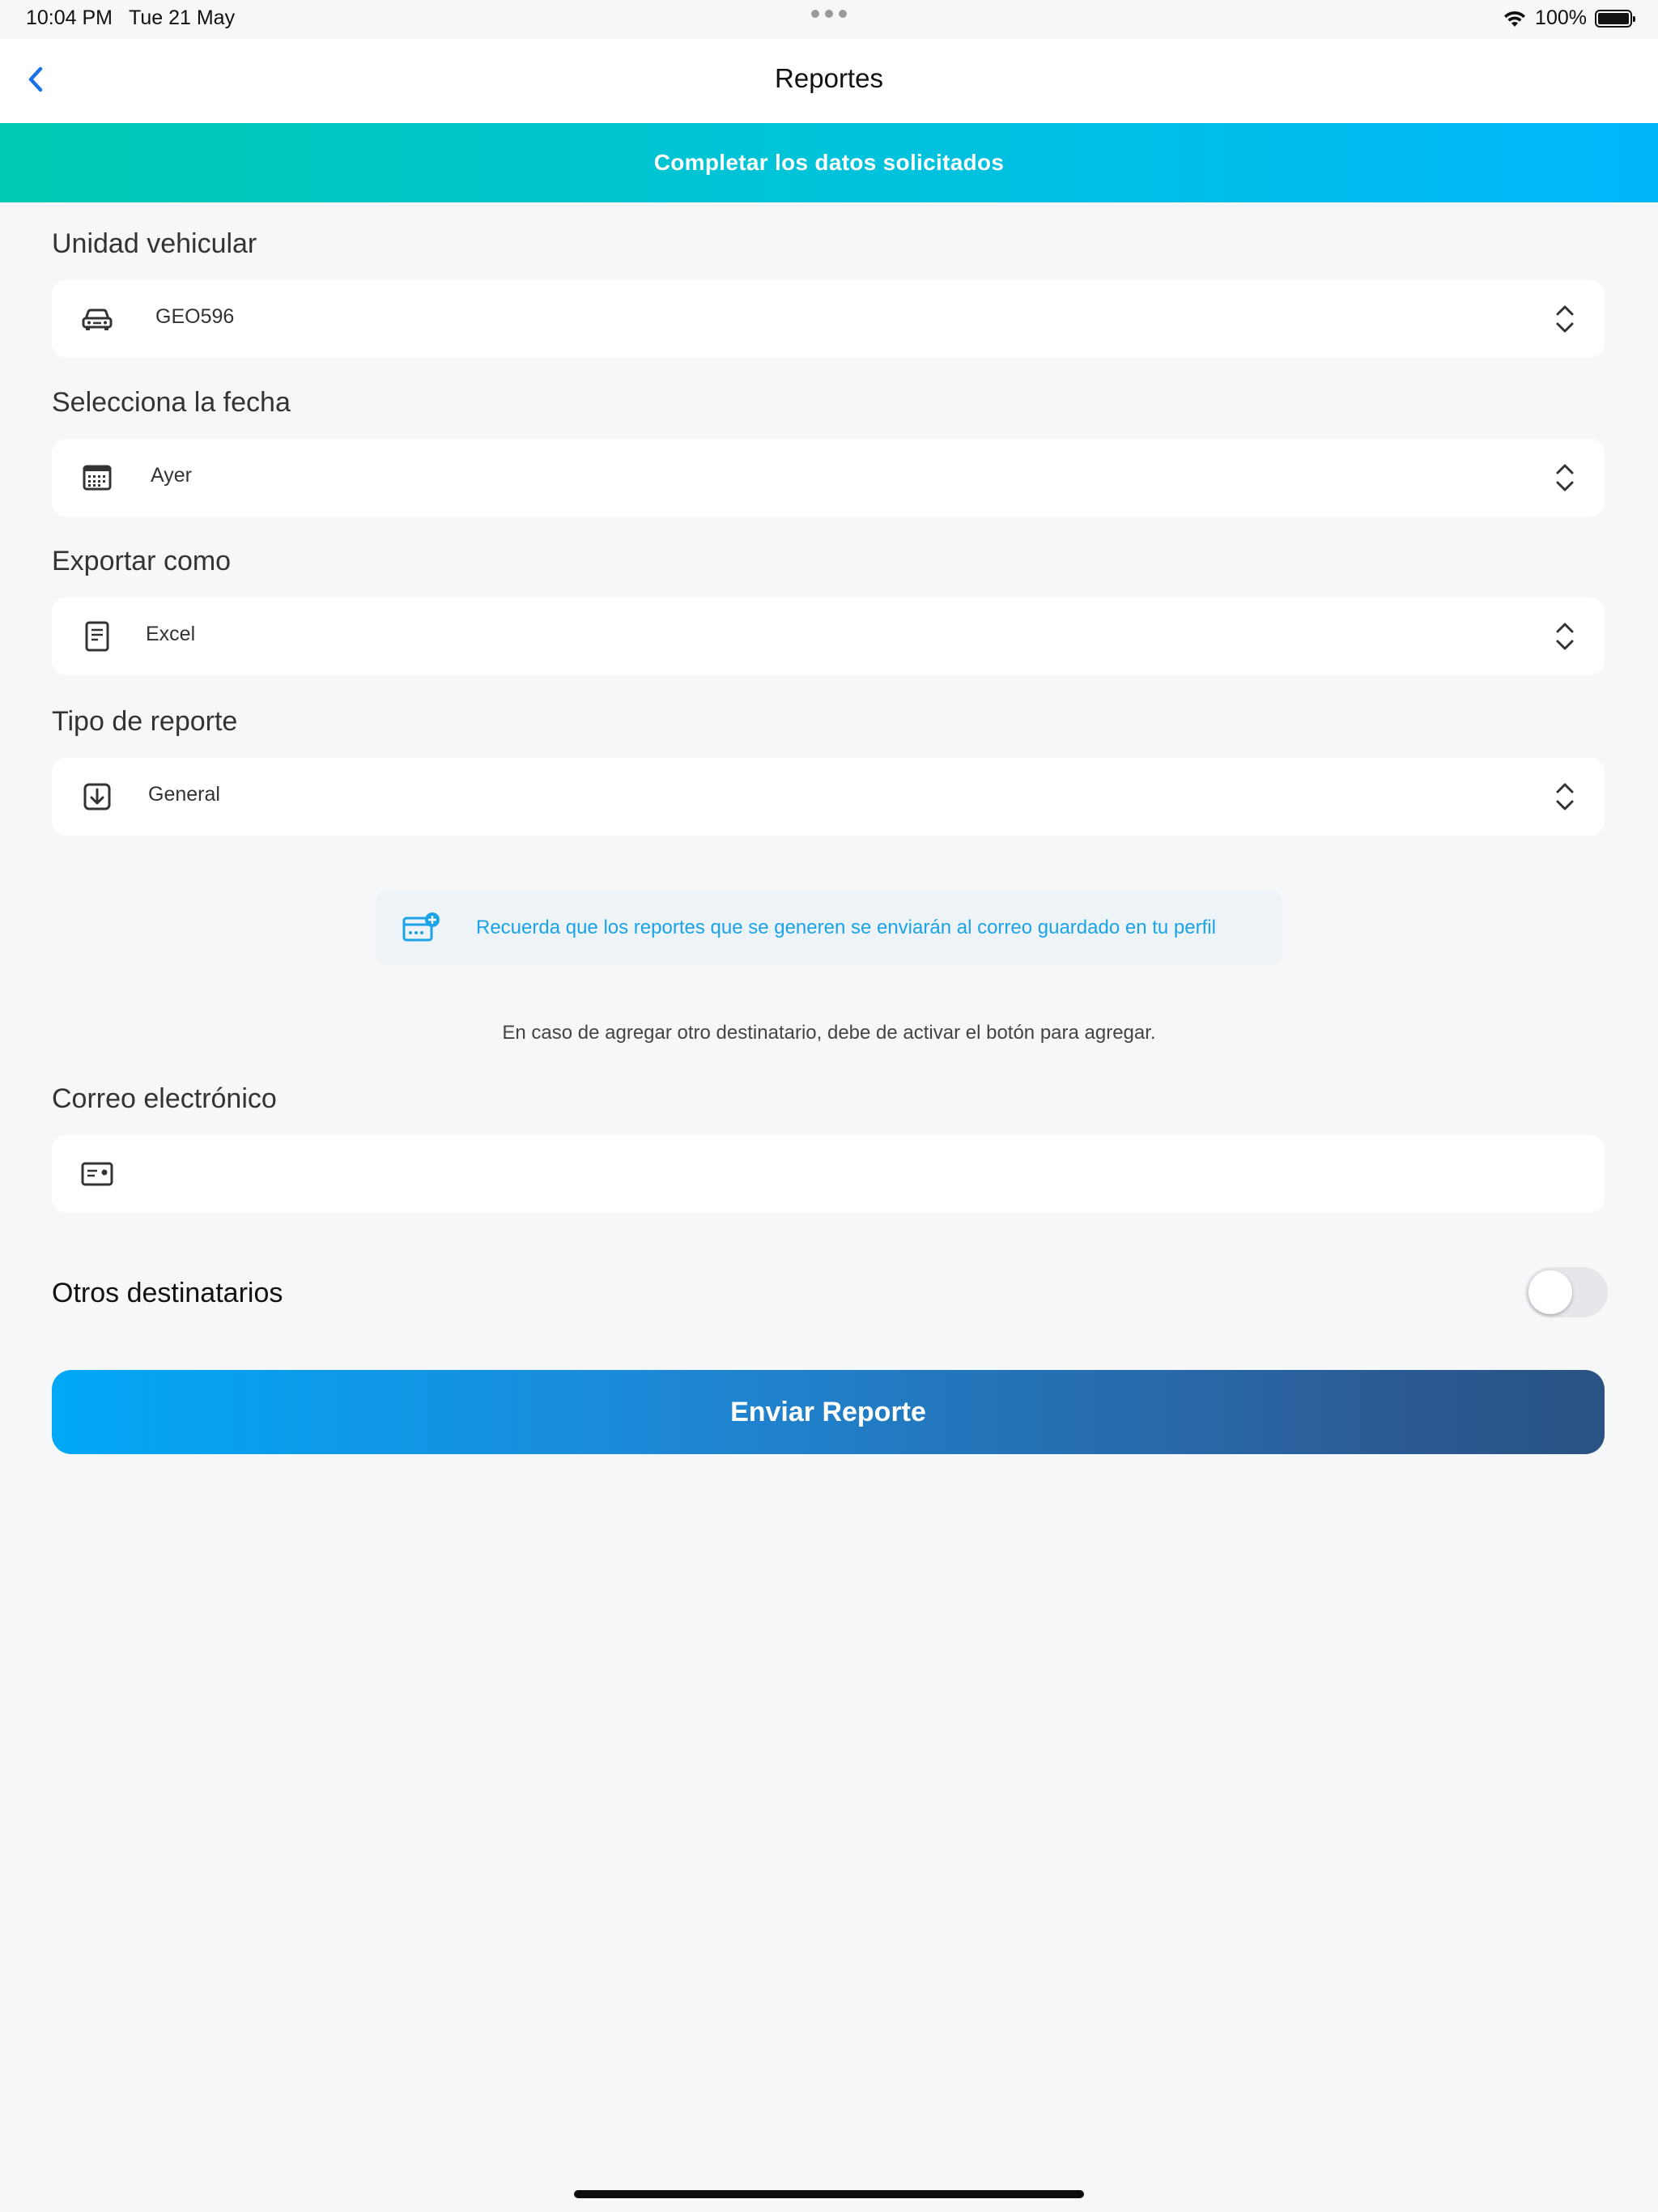 The width and height of the screenshot is (1658, 2212). I want to click on report-type-select: General, so click(828, 797).